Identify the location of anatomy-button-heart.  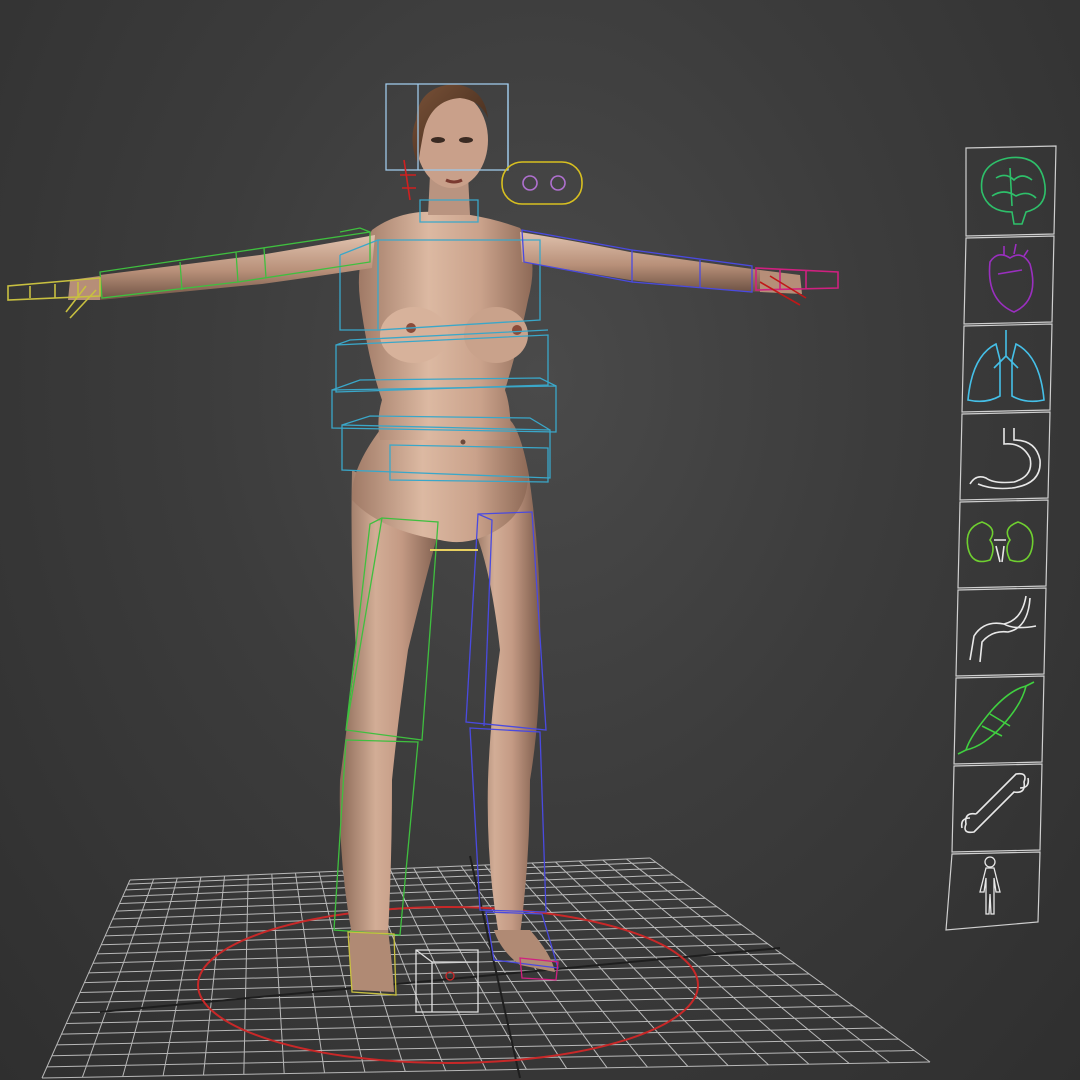
(1009, 280).